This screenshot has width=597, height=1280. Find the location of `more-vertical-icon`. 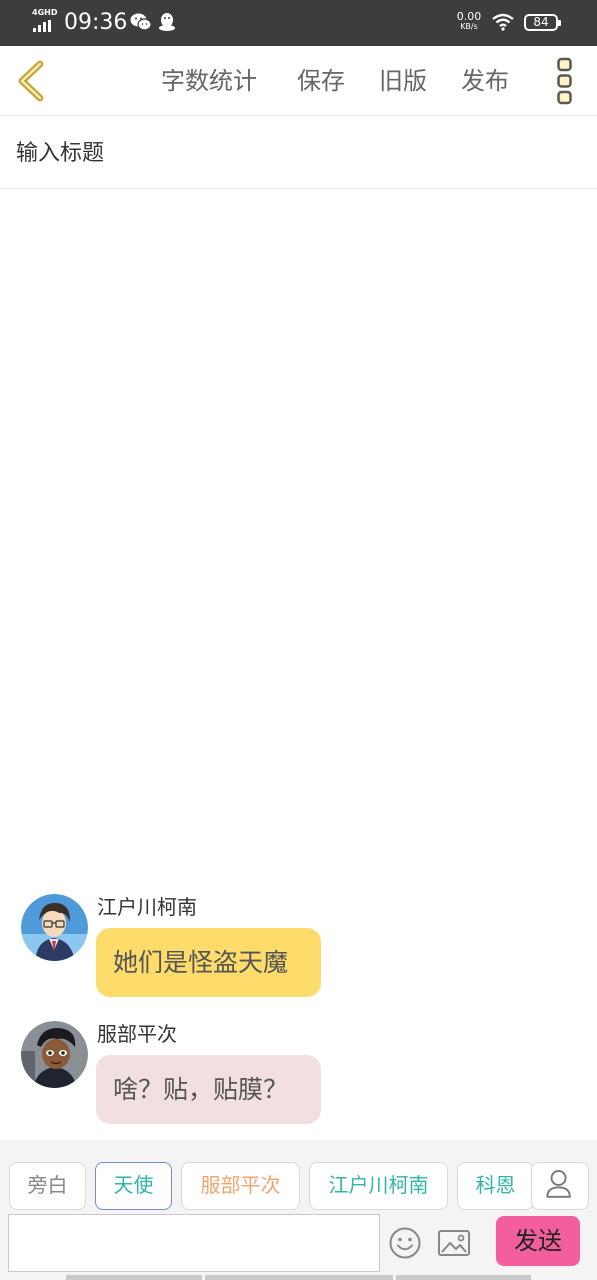

more-vertical-icon is located at coordinates (565, 81).